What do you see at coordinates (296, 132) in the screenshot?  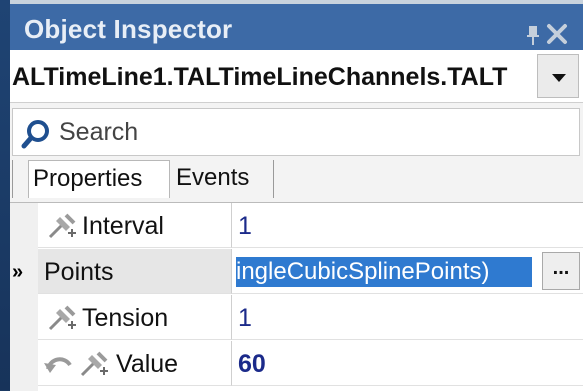 I see `search-input: Search` at bounding box center [296, 132].